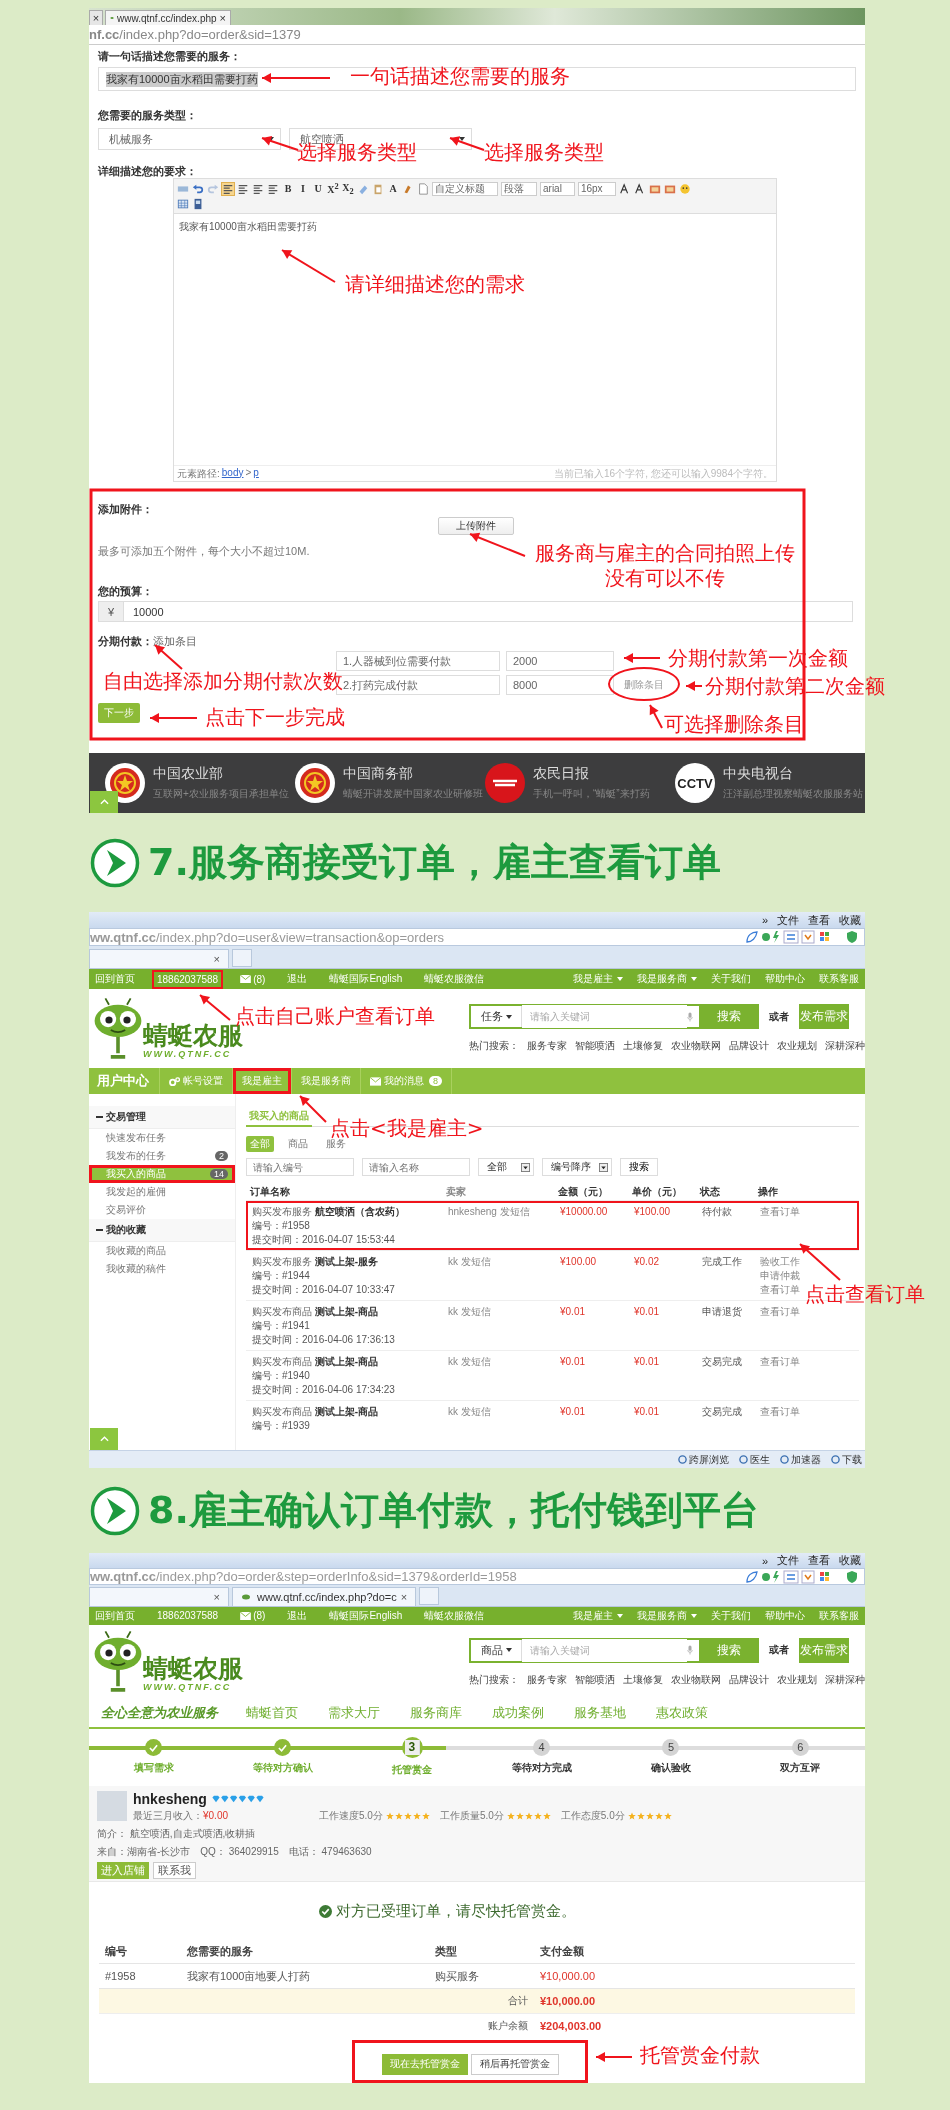 Image resolution: width=950 pixels, height=2110 pixels. What do you see at coordinates (174, 1871) in the screenshot?
I see `contact-button: 联系我` at bounding box center [174, 1871].